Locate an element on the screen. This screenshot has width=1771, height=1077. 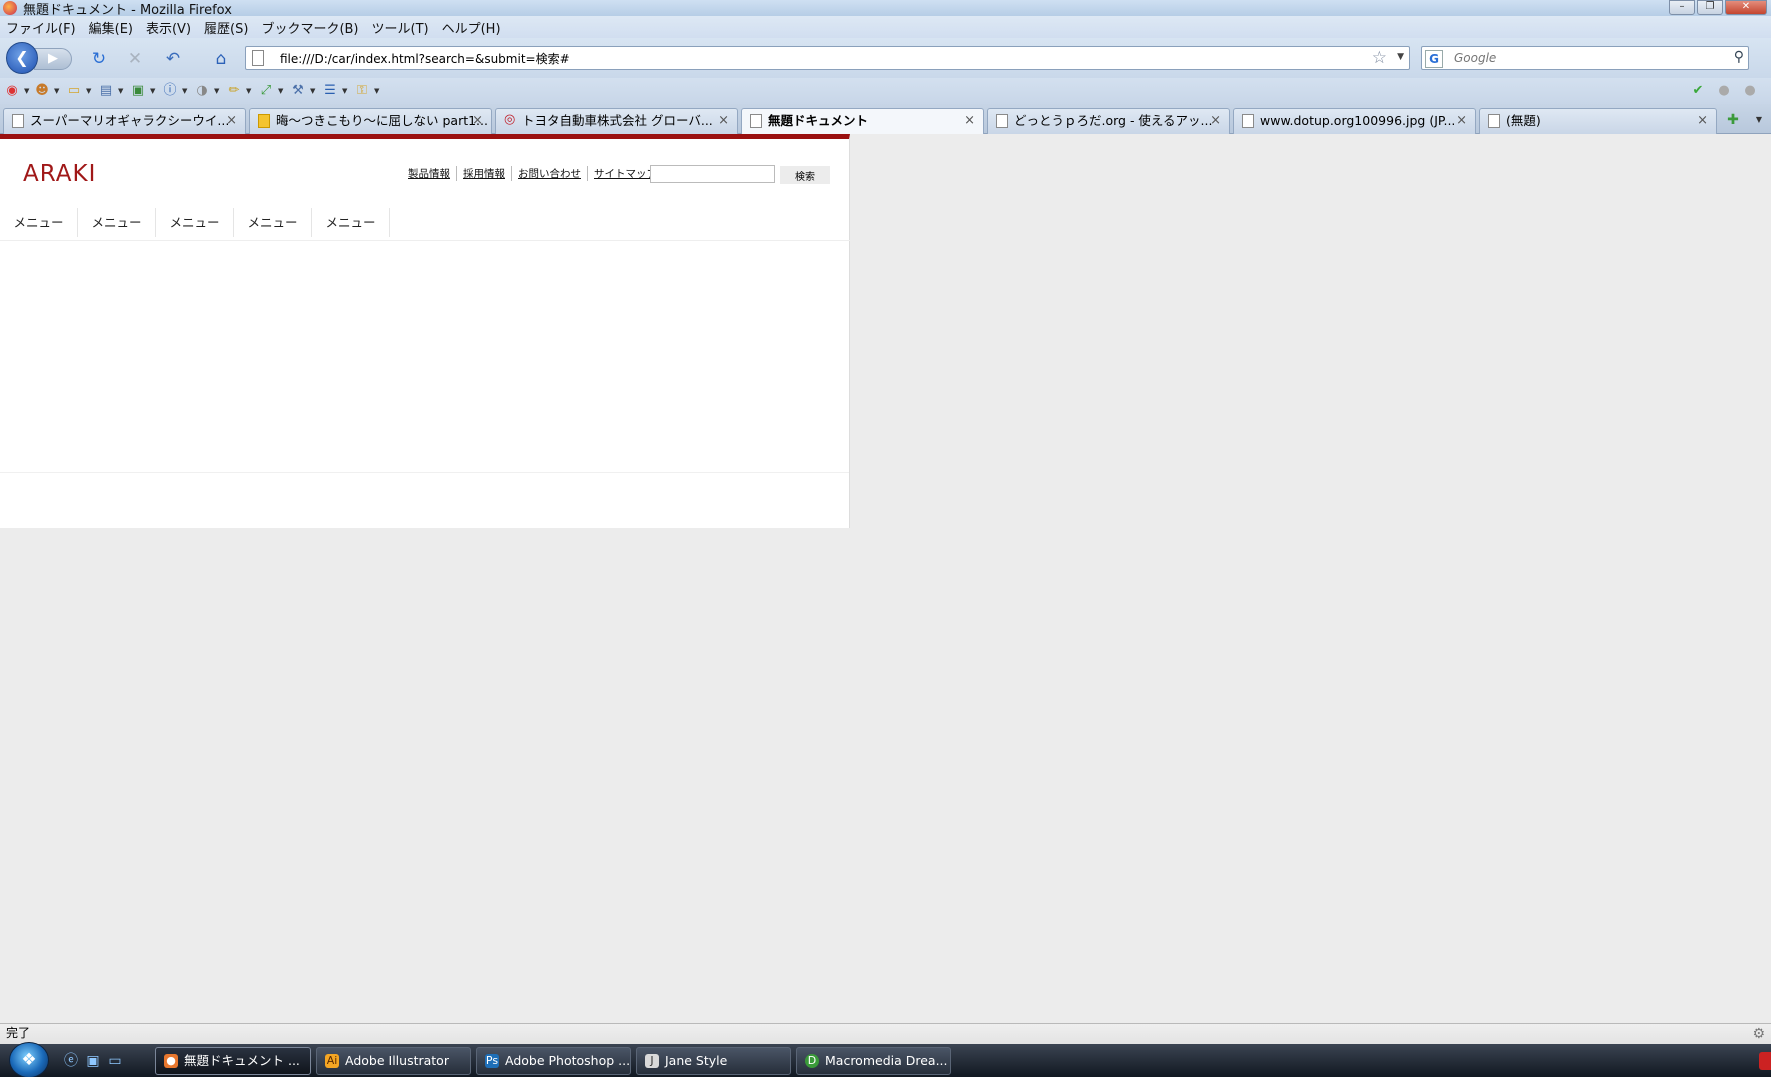
menu-history: 履歴(S) is located at coordinates (226, 27).